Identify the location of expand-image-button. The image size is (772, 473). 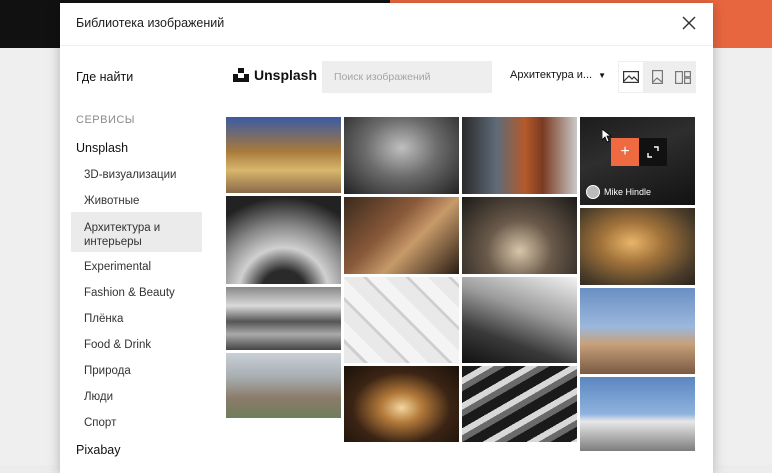
(653, 152).